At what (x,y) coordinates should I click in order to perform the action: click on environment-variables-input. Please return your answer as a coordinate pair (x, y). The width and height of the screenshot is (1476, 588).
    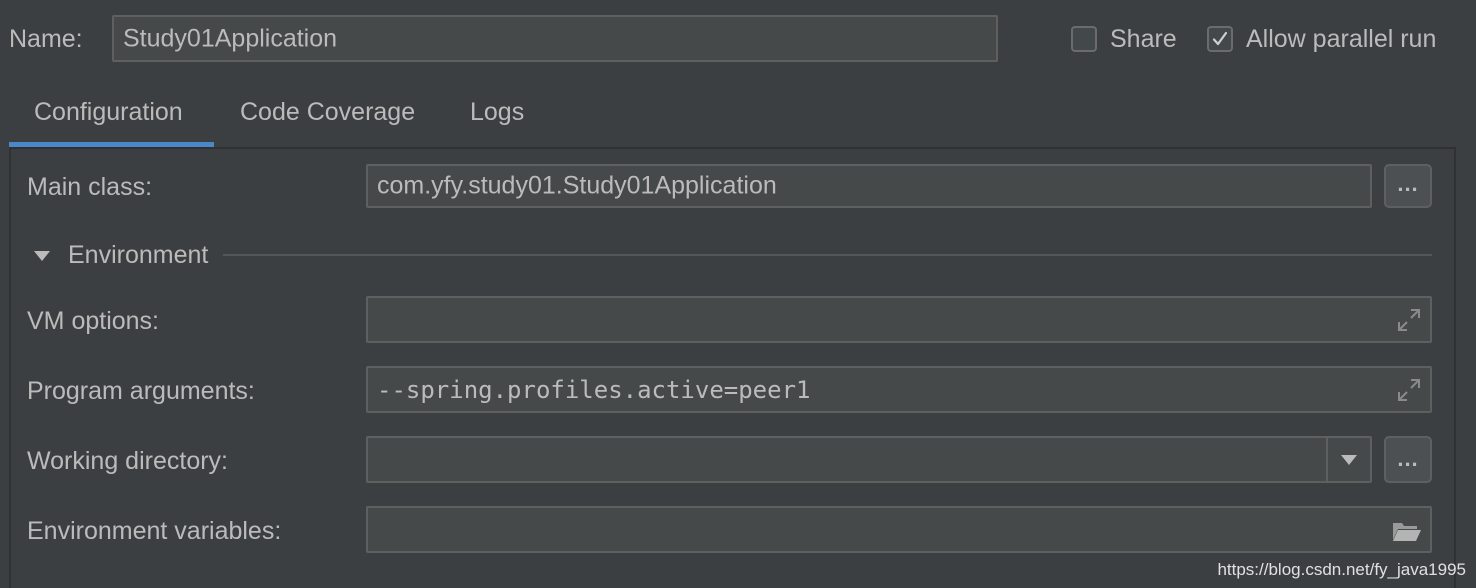
    Looking at the image, I should click on (899, 529).